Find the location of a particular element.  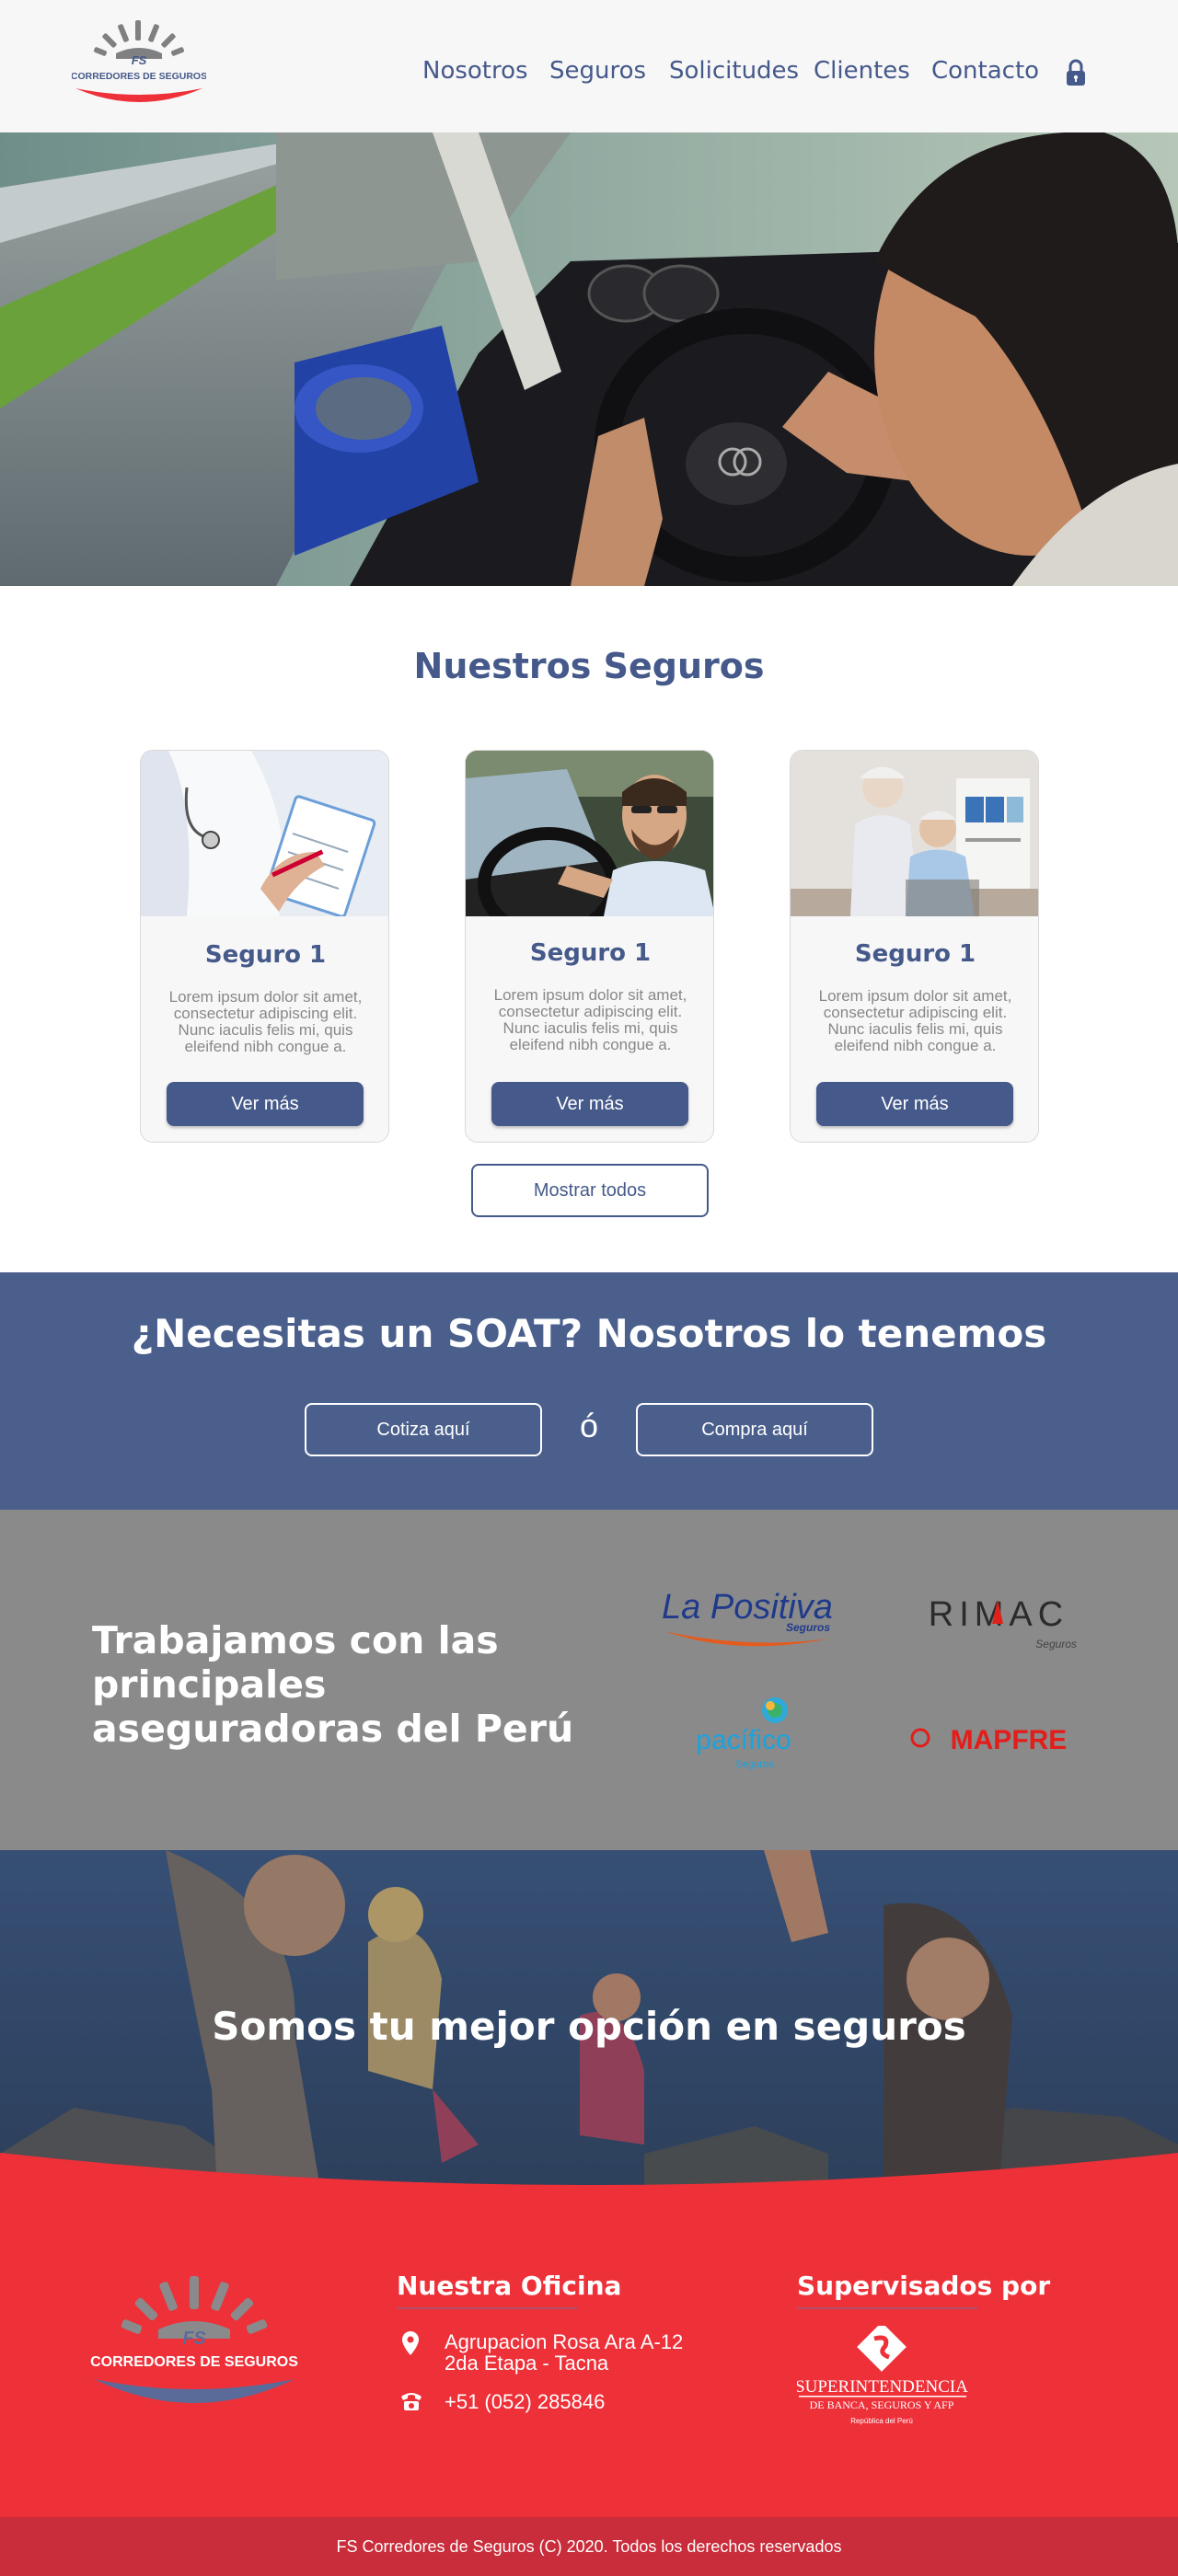

svg-text: pacífico is located at coordinates (743, 1740).